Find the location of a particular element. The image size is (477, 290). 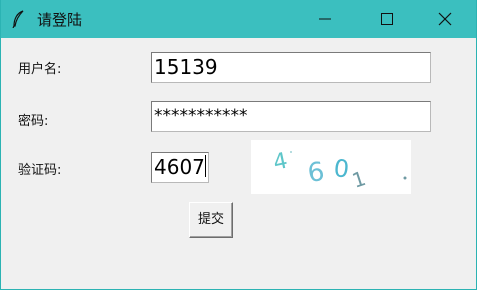

minimize-button is located at coordinates (325, 19).